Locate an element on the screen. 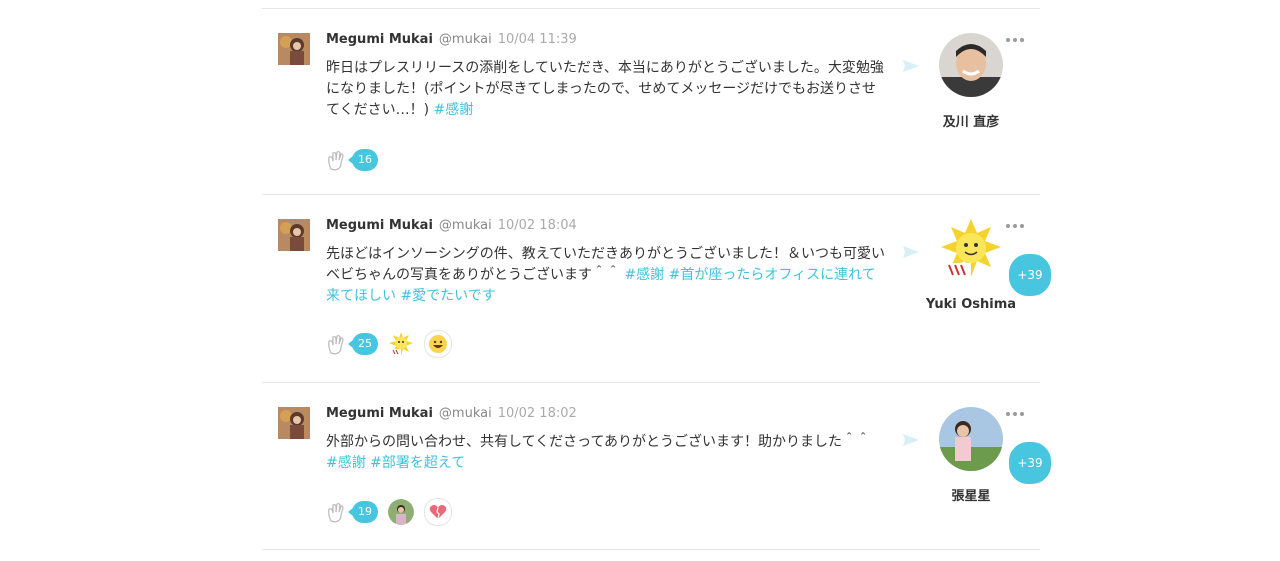 This screenshot has width=1280, height=561. post-meta: Megumi Mukai @mukai 10/02 18:02 is located at coordinates (451, 413).